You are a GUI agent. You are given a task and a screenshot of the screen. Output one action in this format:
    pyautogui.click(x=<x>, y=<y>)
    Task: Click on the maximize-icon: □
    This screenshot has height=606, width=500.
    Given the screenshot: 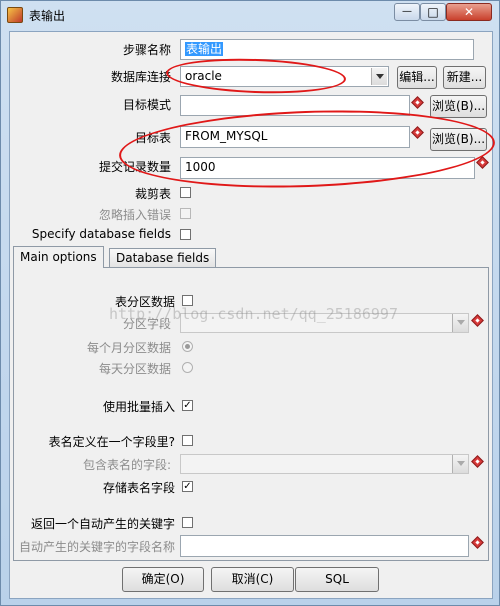 What is the action you would take?
    pyautogui.click(x=433, y=12)
    